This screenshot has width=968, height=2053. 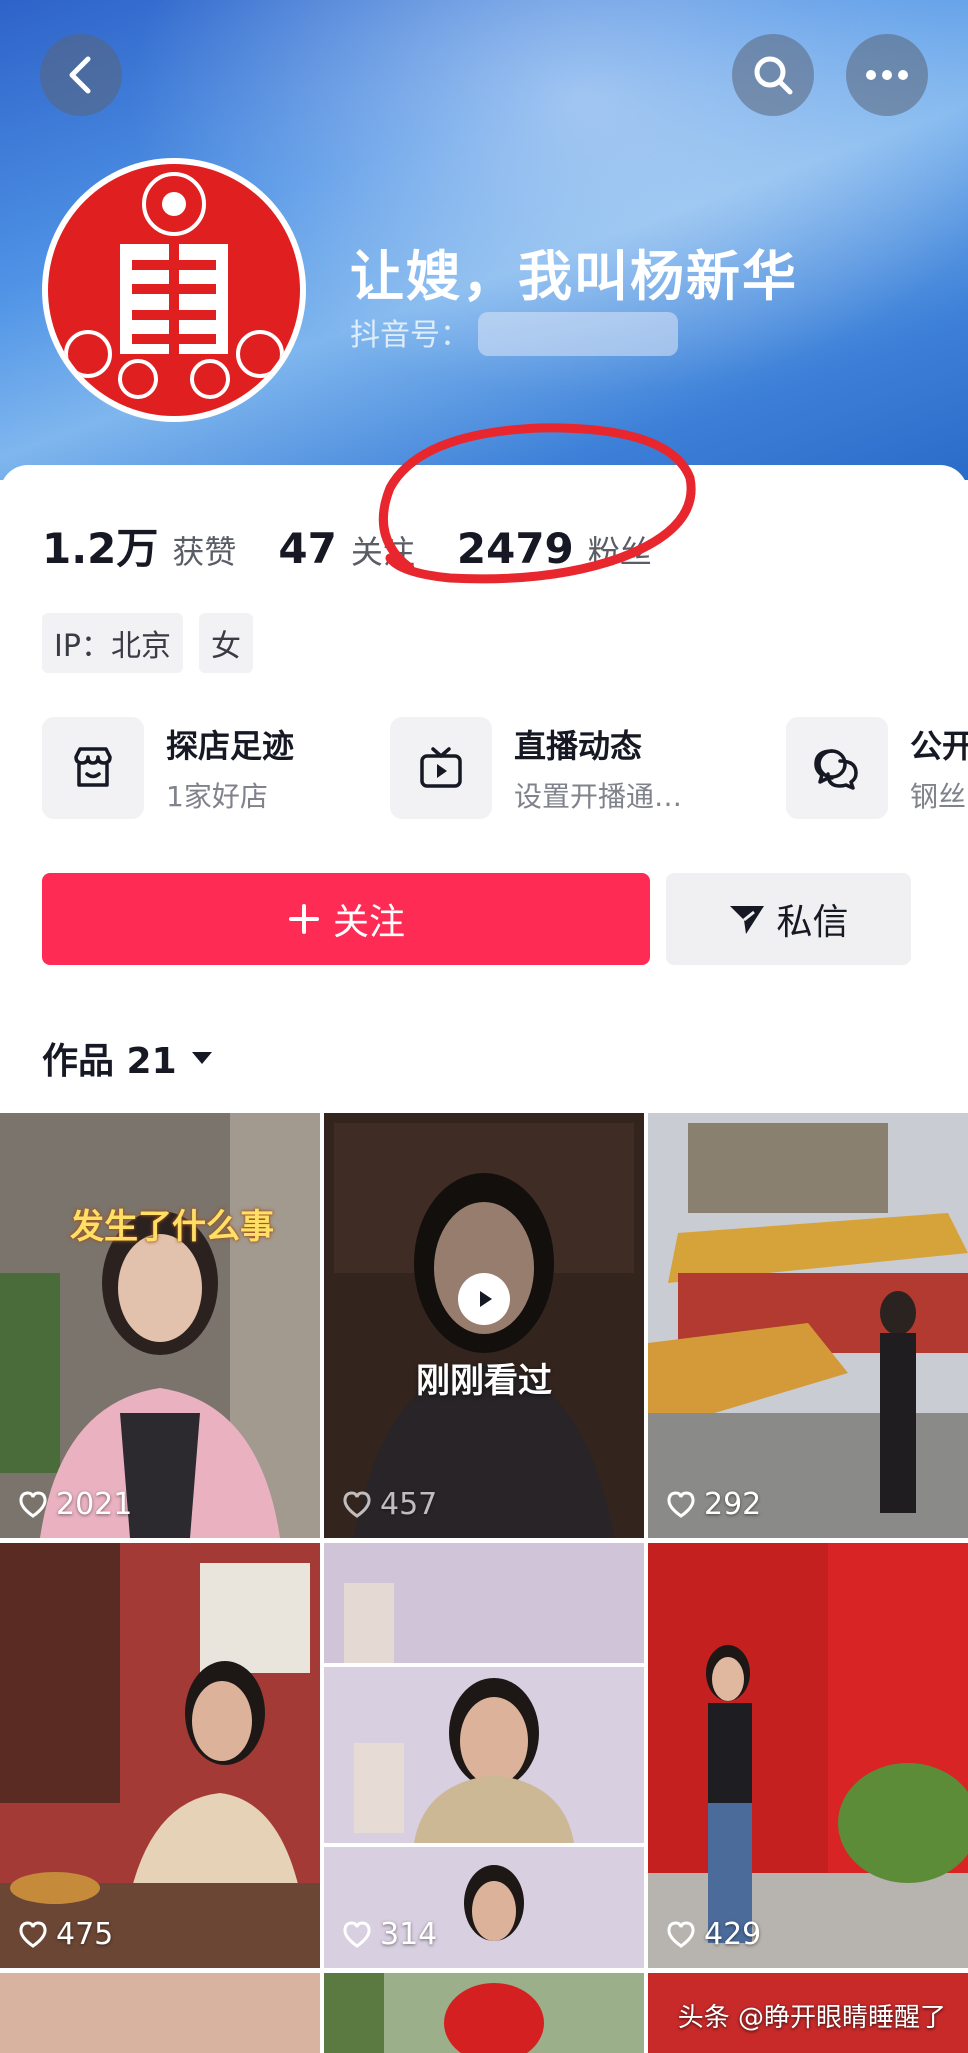 I want to click on plus-icon, so click(x=303, y=919).